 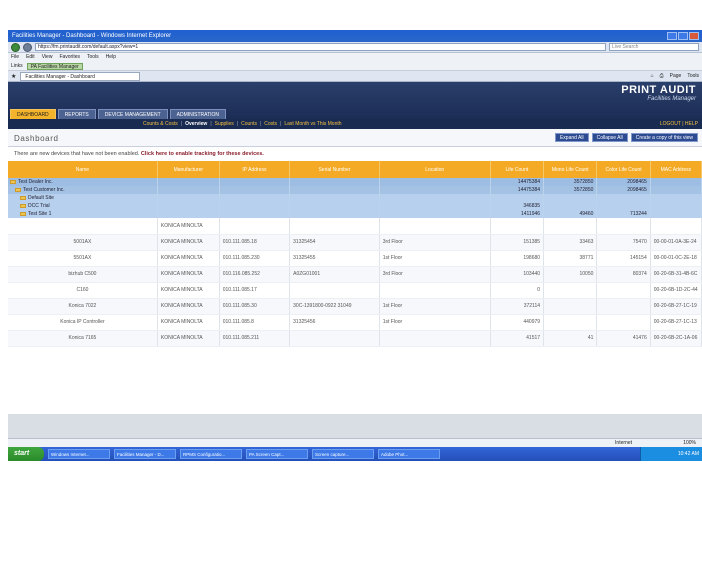 I want to click on cell-mono, so click(x=570, y=226).